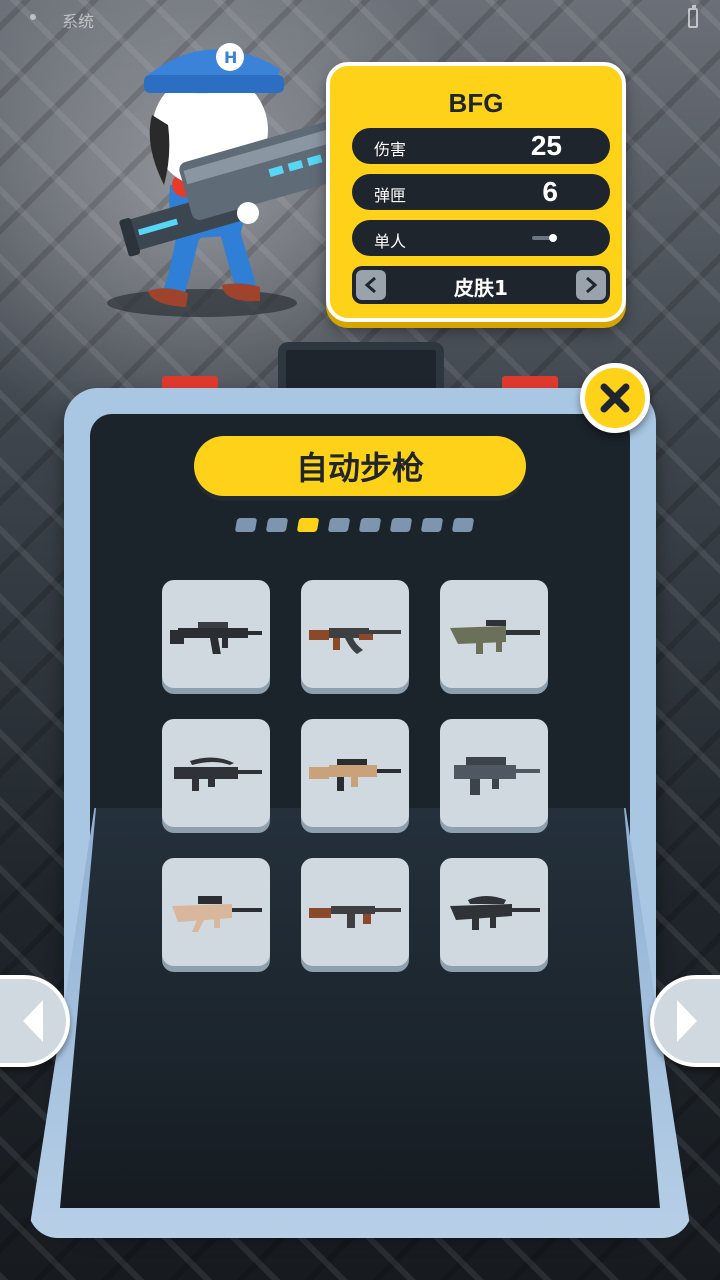 This screenshot has width=720, height=1280. What do you see at coordinates (495, 637) in the screenshot?
I see `bullpup-olive-icon` at bounding box center [495, 637].